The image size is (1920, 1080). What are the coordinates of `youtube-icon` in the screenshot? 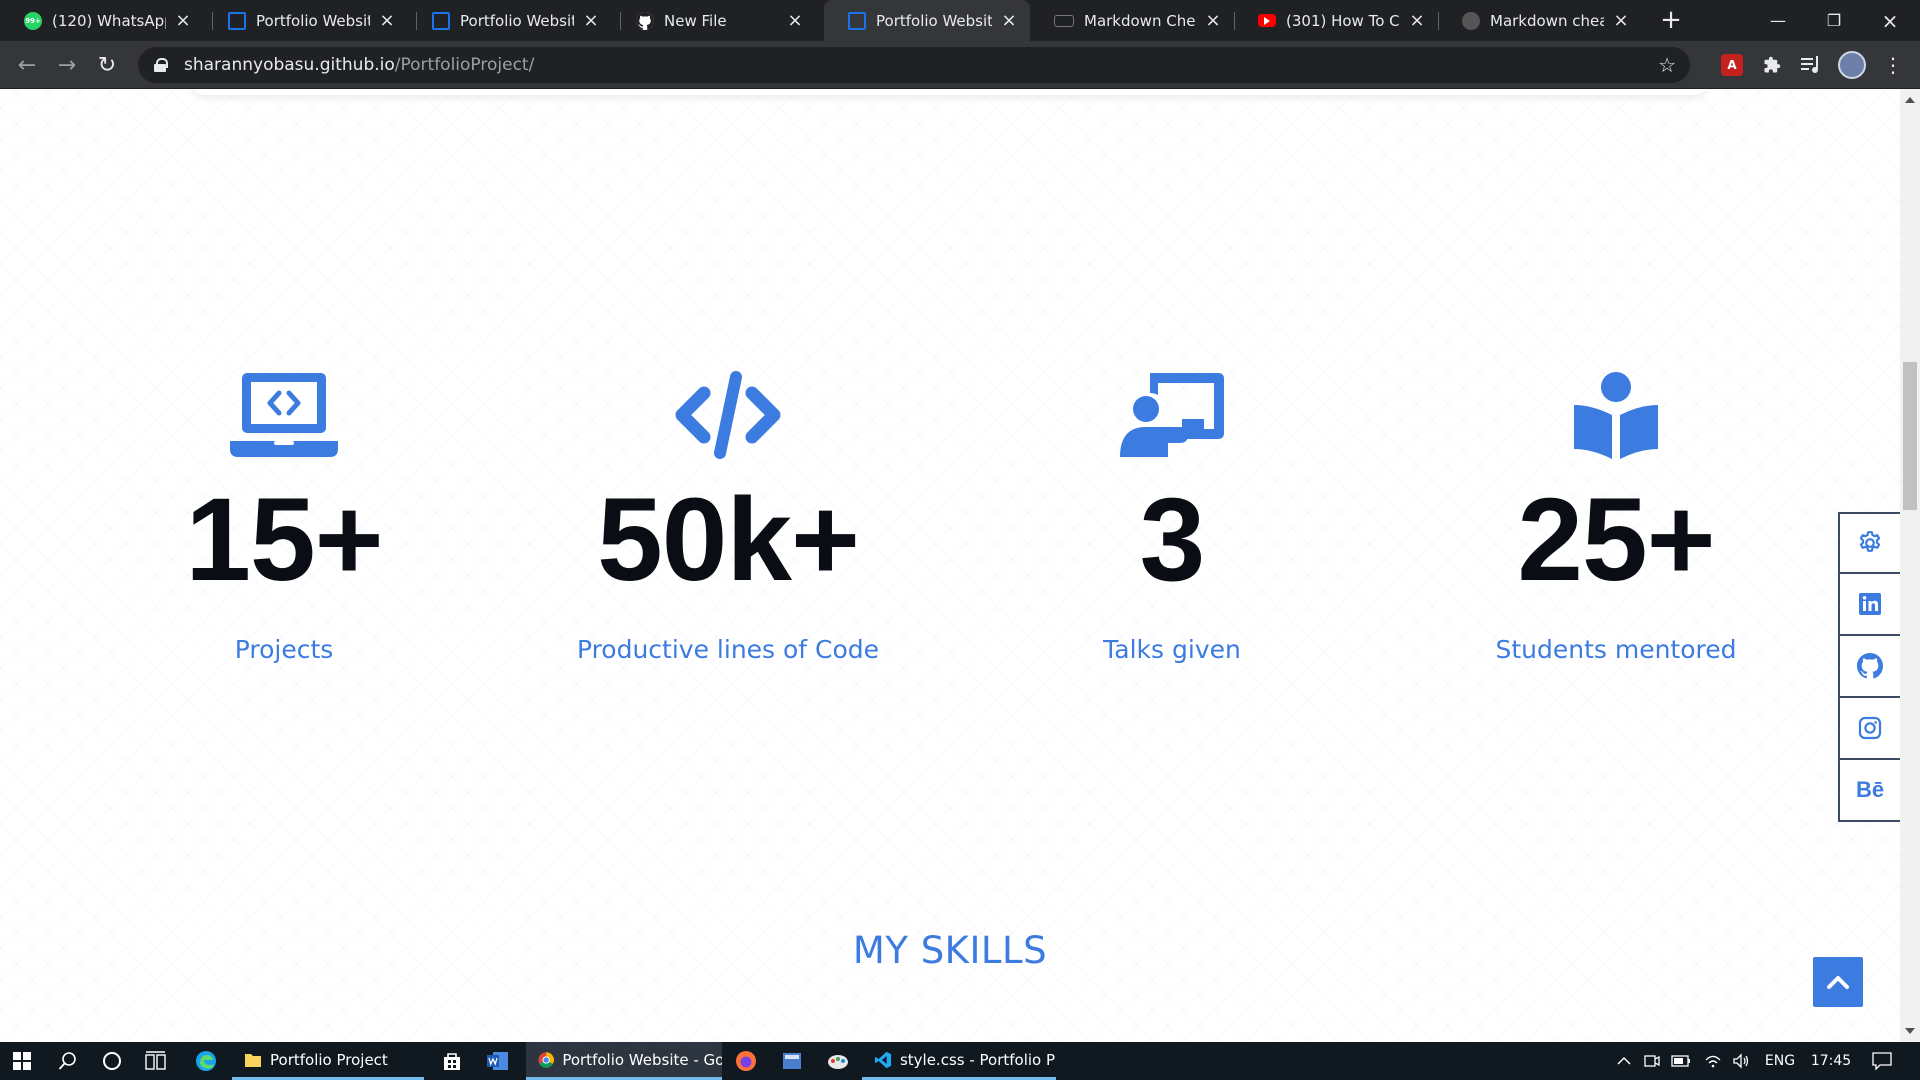 It's located at (1267, 20).